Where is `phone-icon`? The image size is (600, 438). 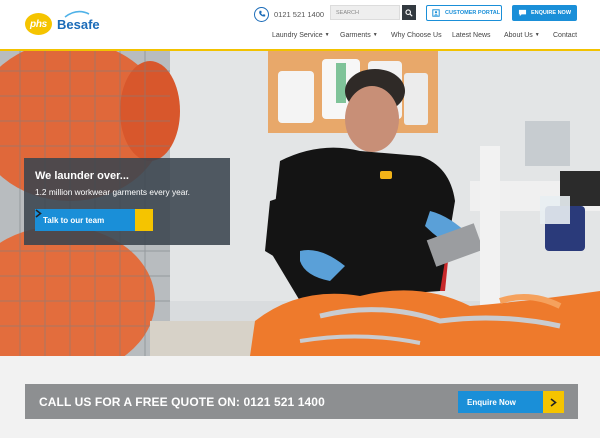 phone-icon is located at coordinates (261, 14).